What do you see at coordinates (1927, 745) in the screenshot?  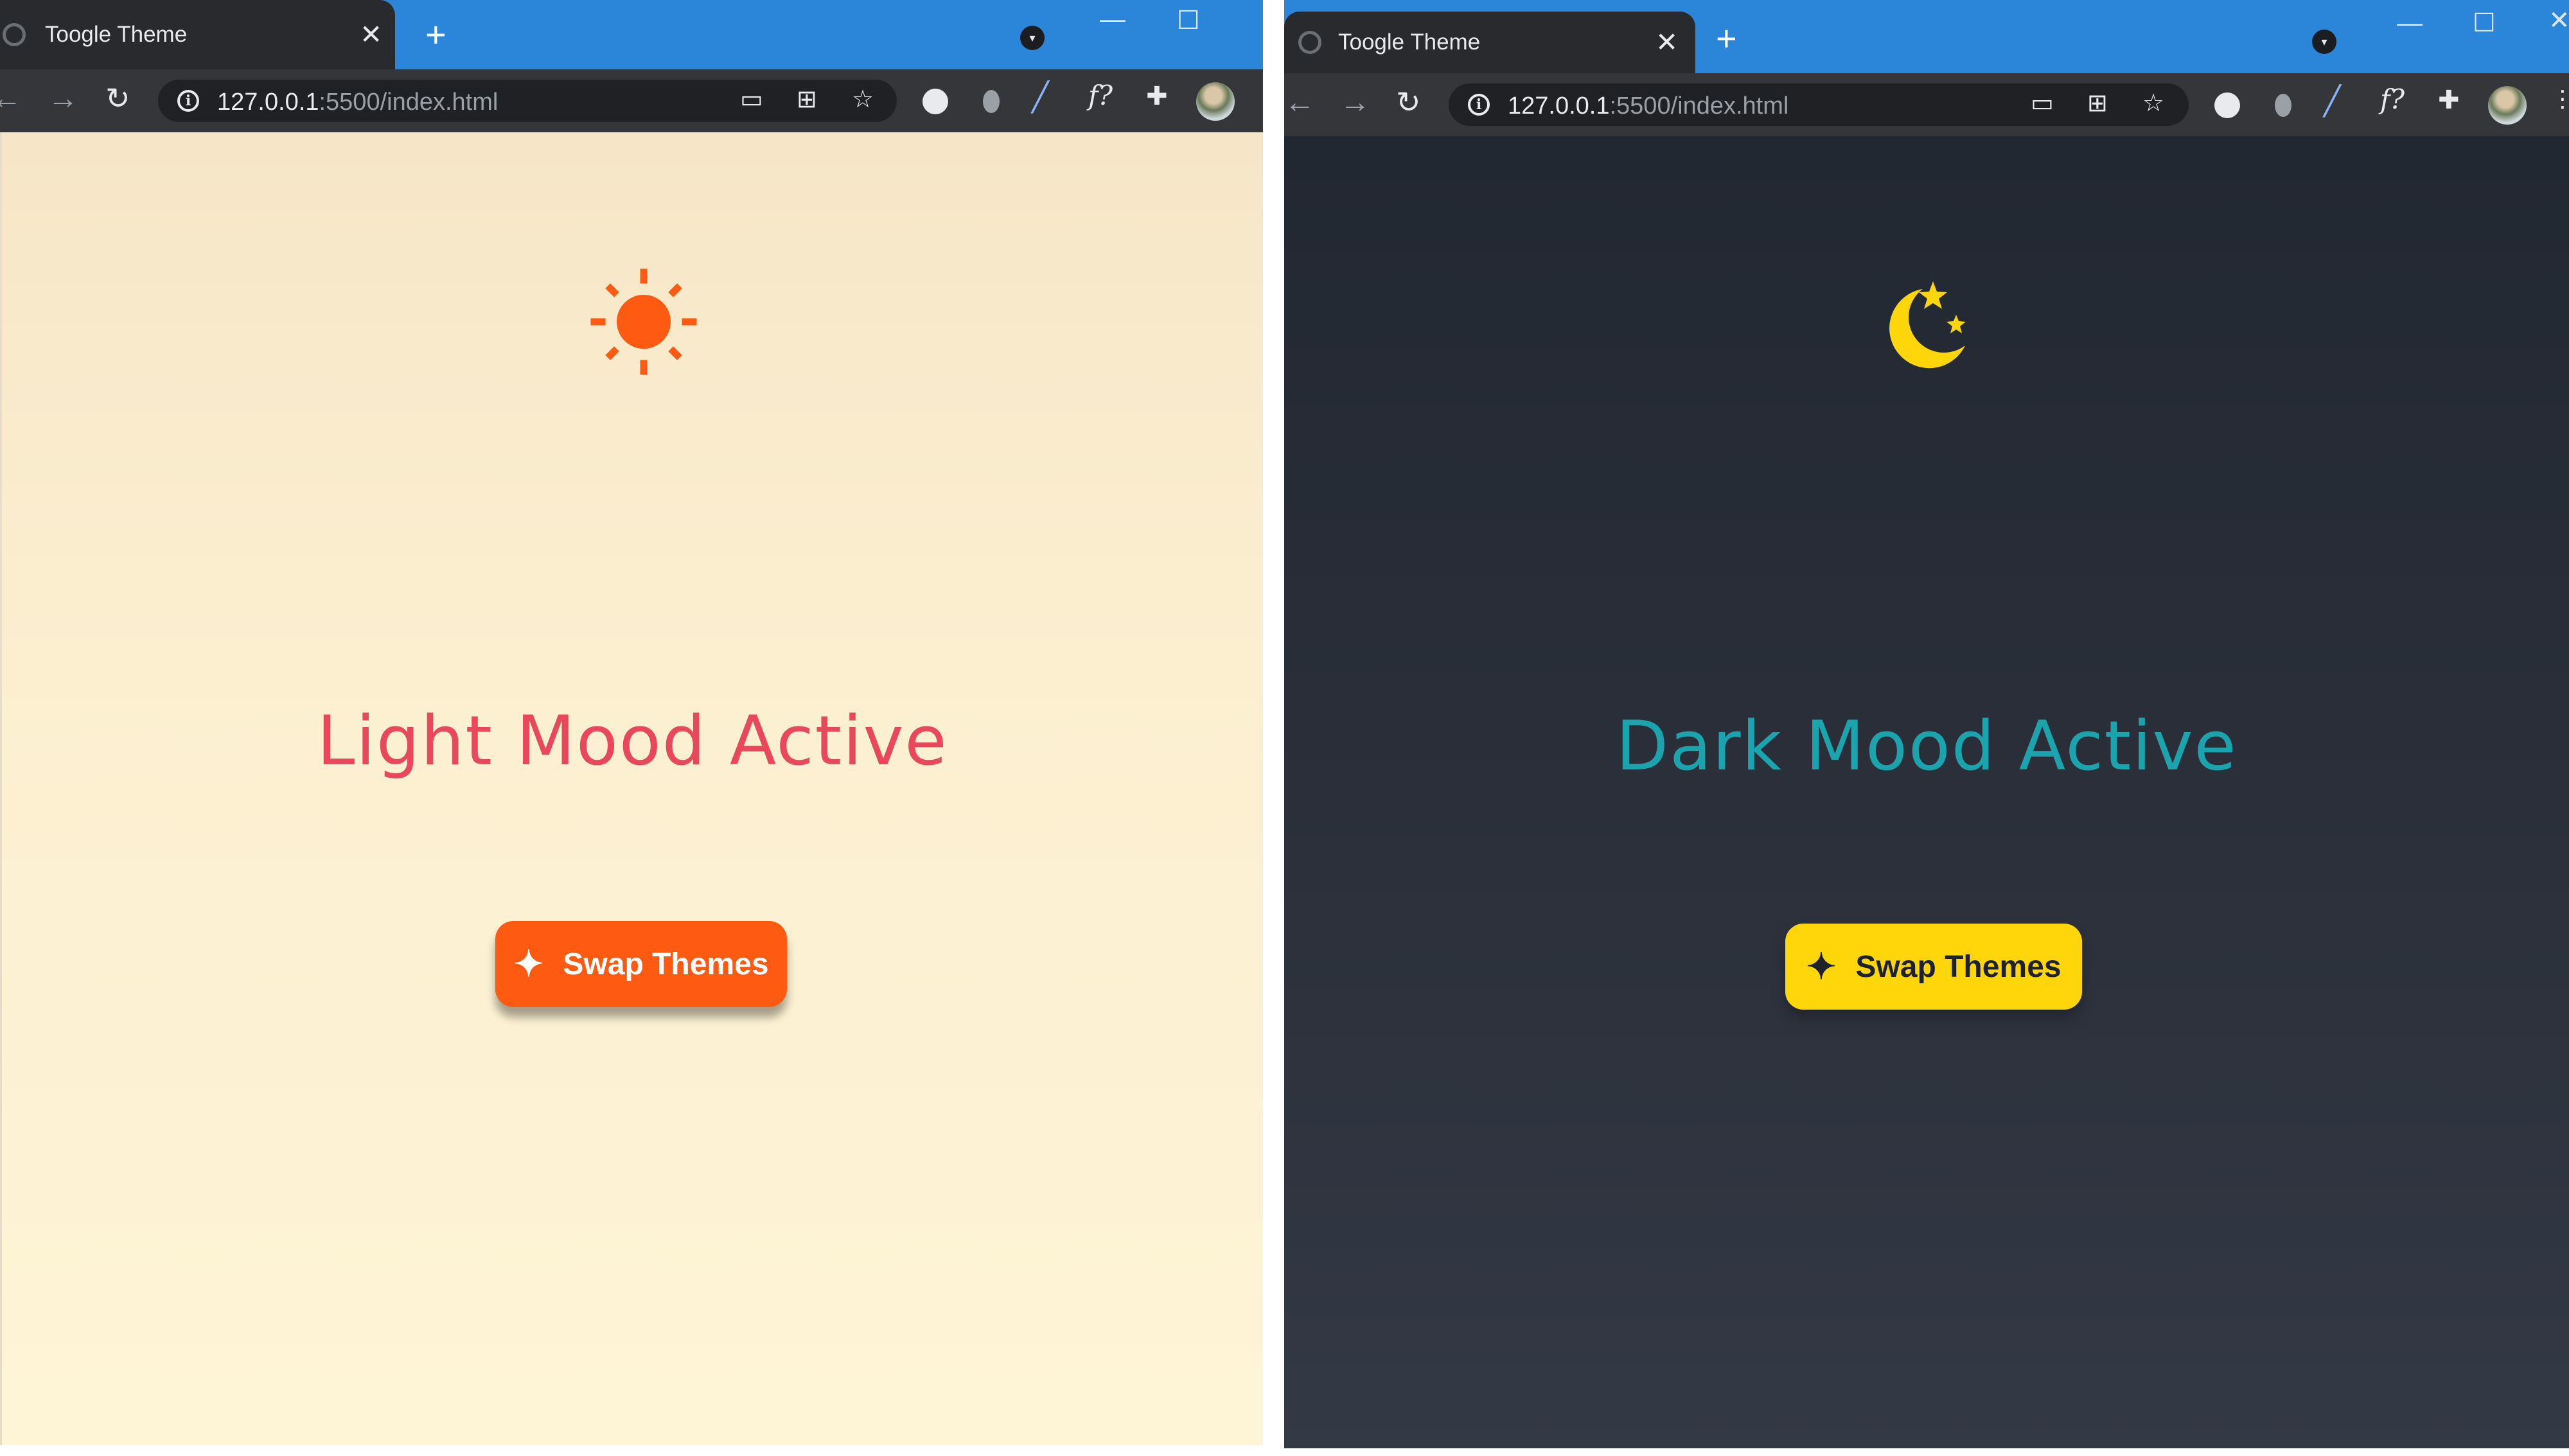 I see `page-heading: Dark Mood Active` at bounding box center [1927, 745].